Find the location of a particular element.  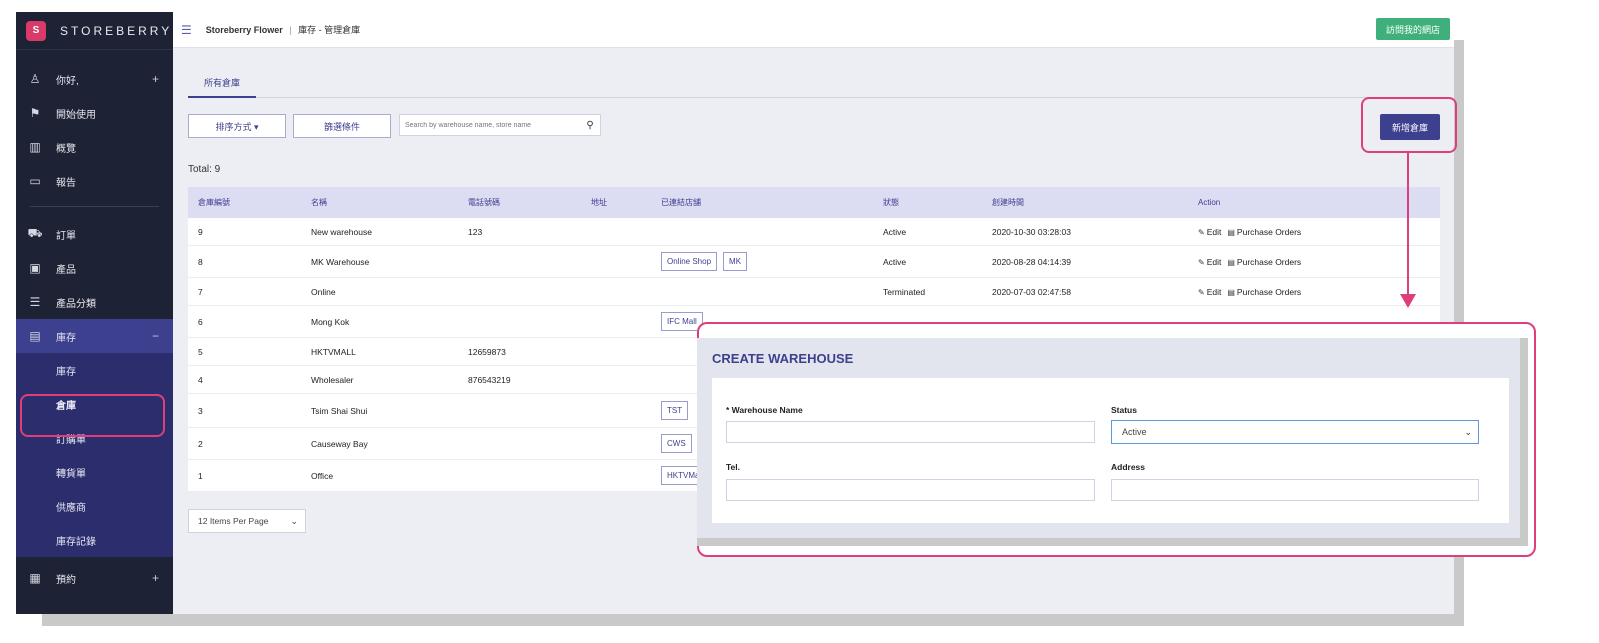

chart-icon: ▥ is located at coordinates (35, 147).